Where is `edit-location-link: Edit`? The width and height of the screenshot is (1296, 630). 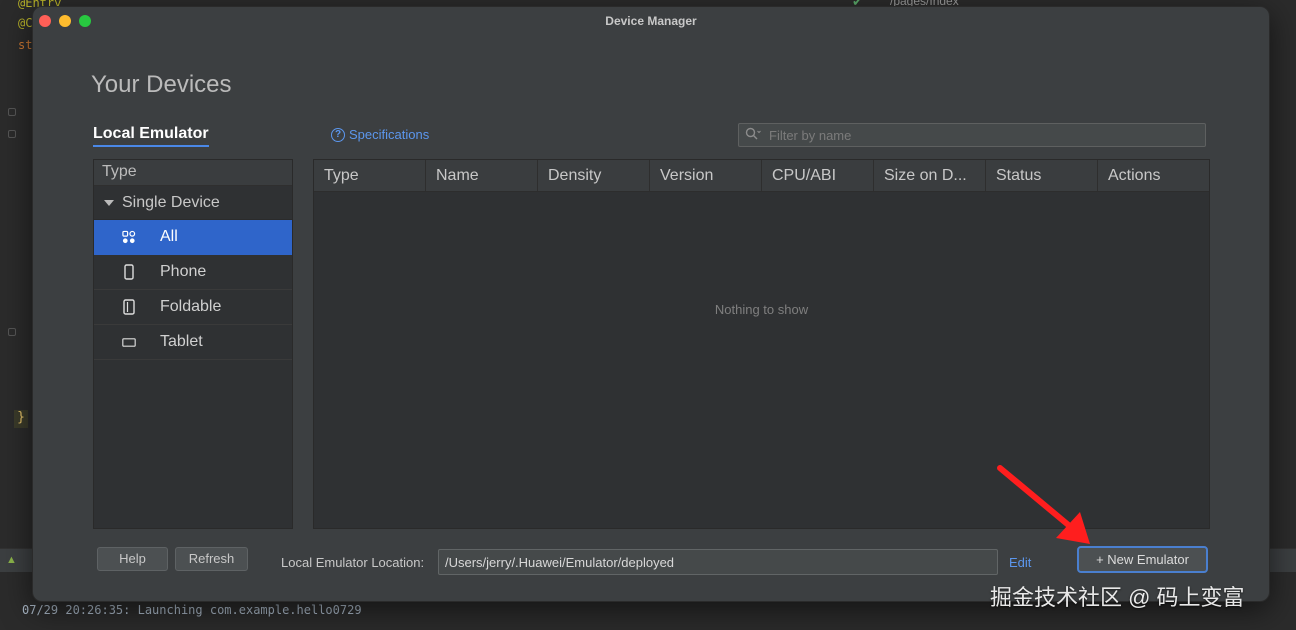
edit-location-link: Edit is located at coordinates (1020, 562).